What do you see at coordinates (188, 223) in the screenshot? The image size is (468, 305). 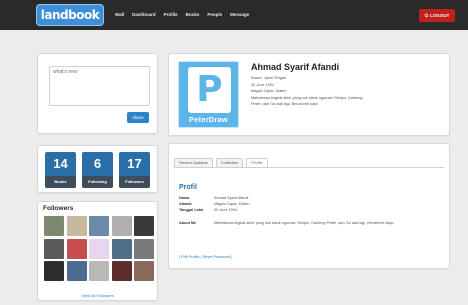 I see `profile-row-key: About Me` at bounding box center [188, 223].